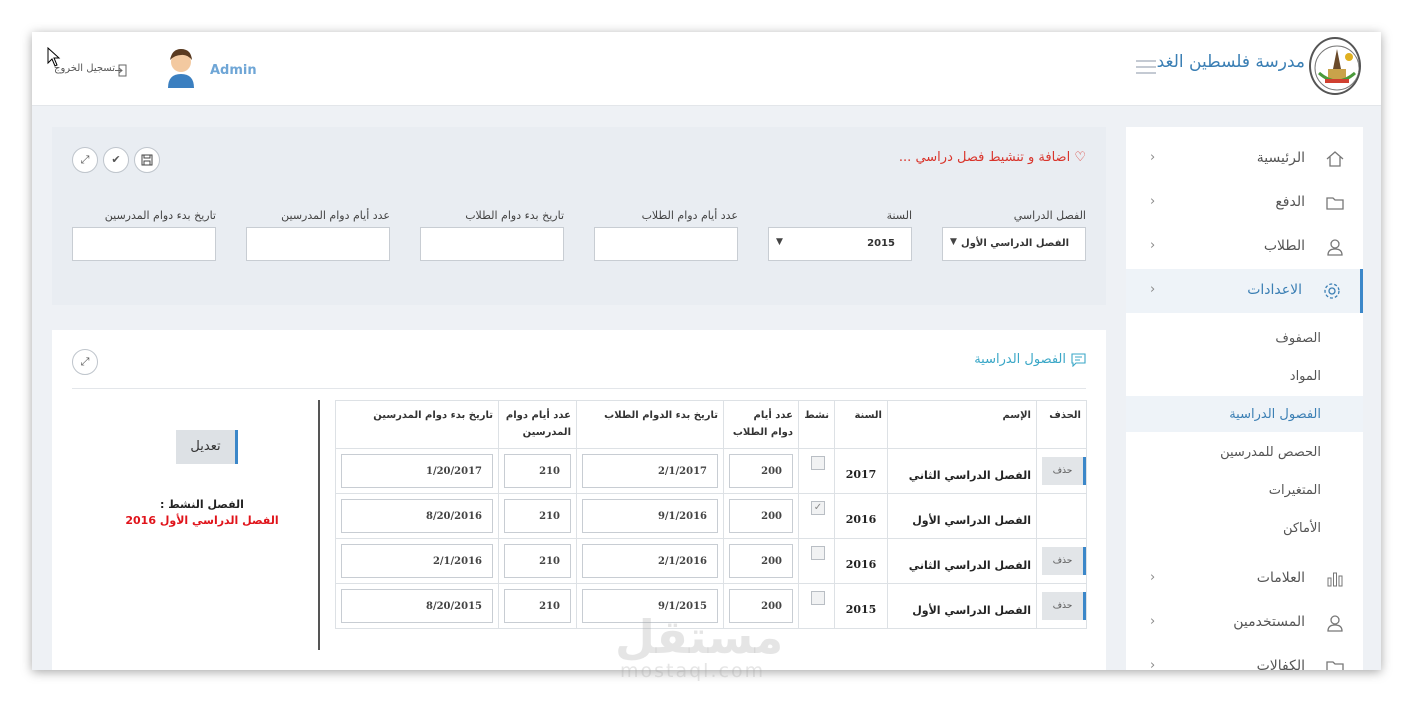 Image resolution: width=1413 pixels, height=702 pixels. I want to click on teacher-start-label: تاريخ بدء دوام المدرسين, so click(160, 215).